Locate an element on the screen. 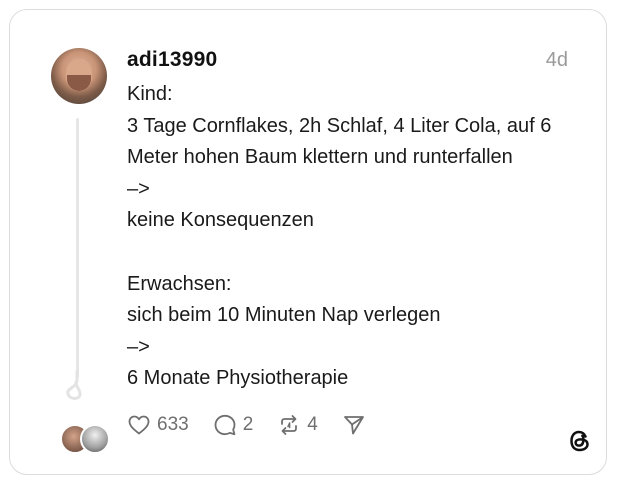 The image size is (620, 488). threads-logo-icon is located at coordinates (580, 441).